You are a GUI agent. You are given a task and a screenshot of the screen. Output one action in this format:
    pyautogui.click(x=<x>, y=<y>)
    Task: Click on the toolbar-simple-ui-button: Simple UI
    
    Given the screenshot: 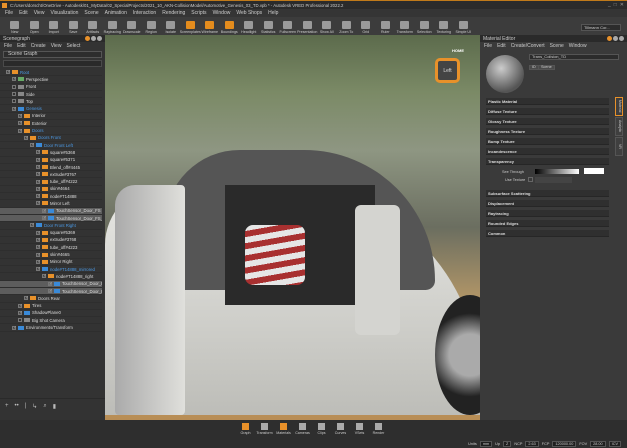 What is the action you would take?
    pyautogui.click(x=464, y=26)
    